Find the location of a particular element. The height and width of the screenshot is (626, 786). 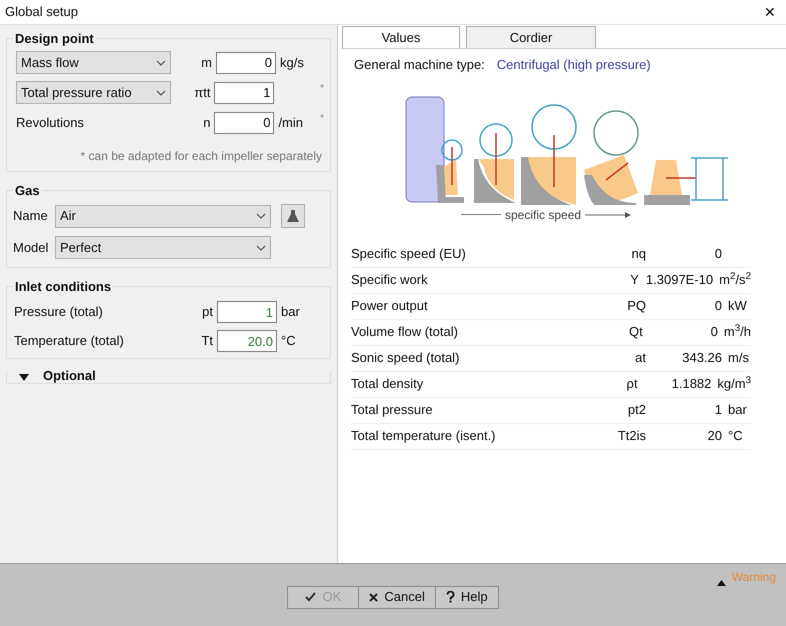

flask-button is located at coordinates (293, 216).